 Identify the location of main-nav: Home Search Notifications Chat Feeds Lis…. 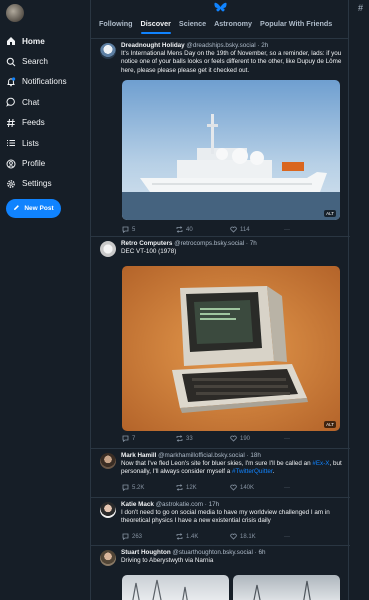
(36, 112).